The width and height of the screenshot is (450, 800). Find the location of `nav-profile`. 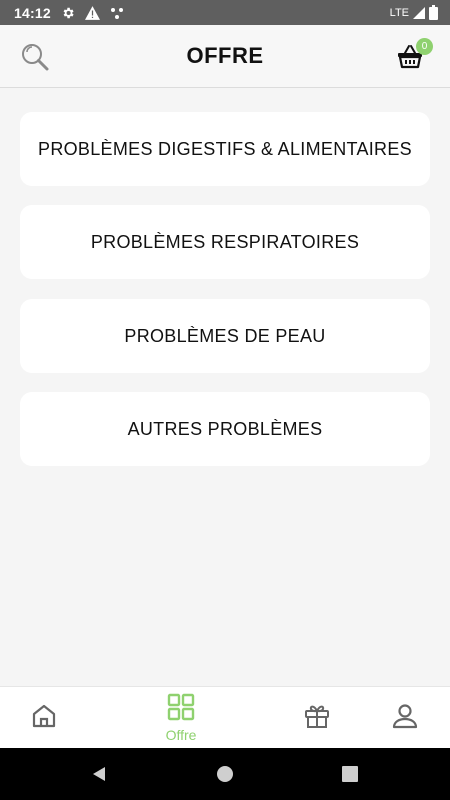

nav-profile is located at coordinates (405, 718).